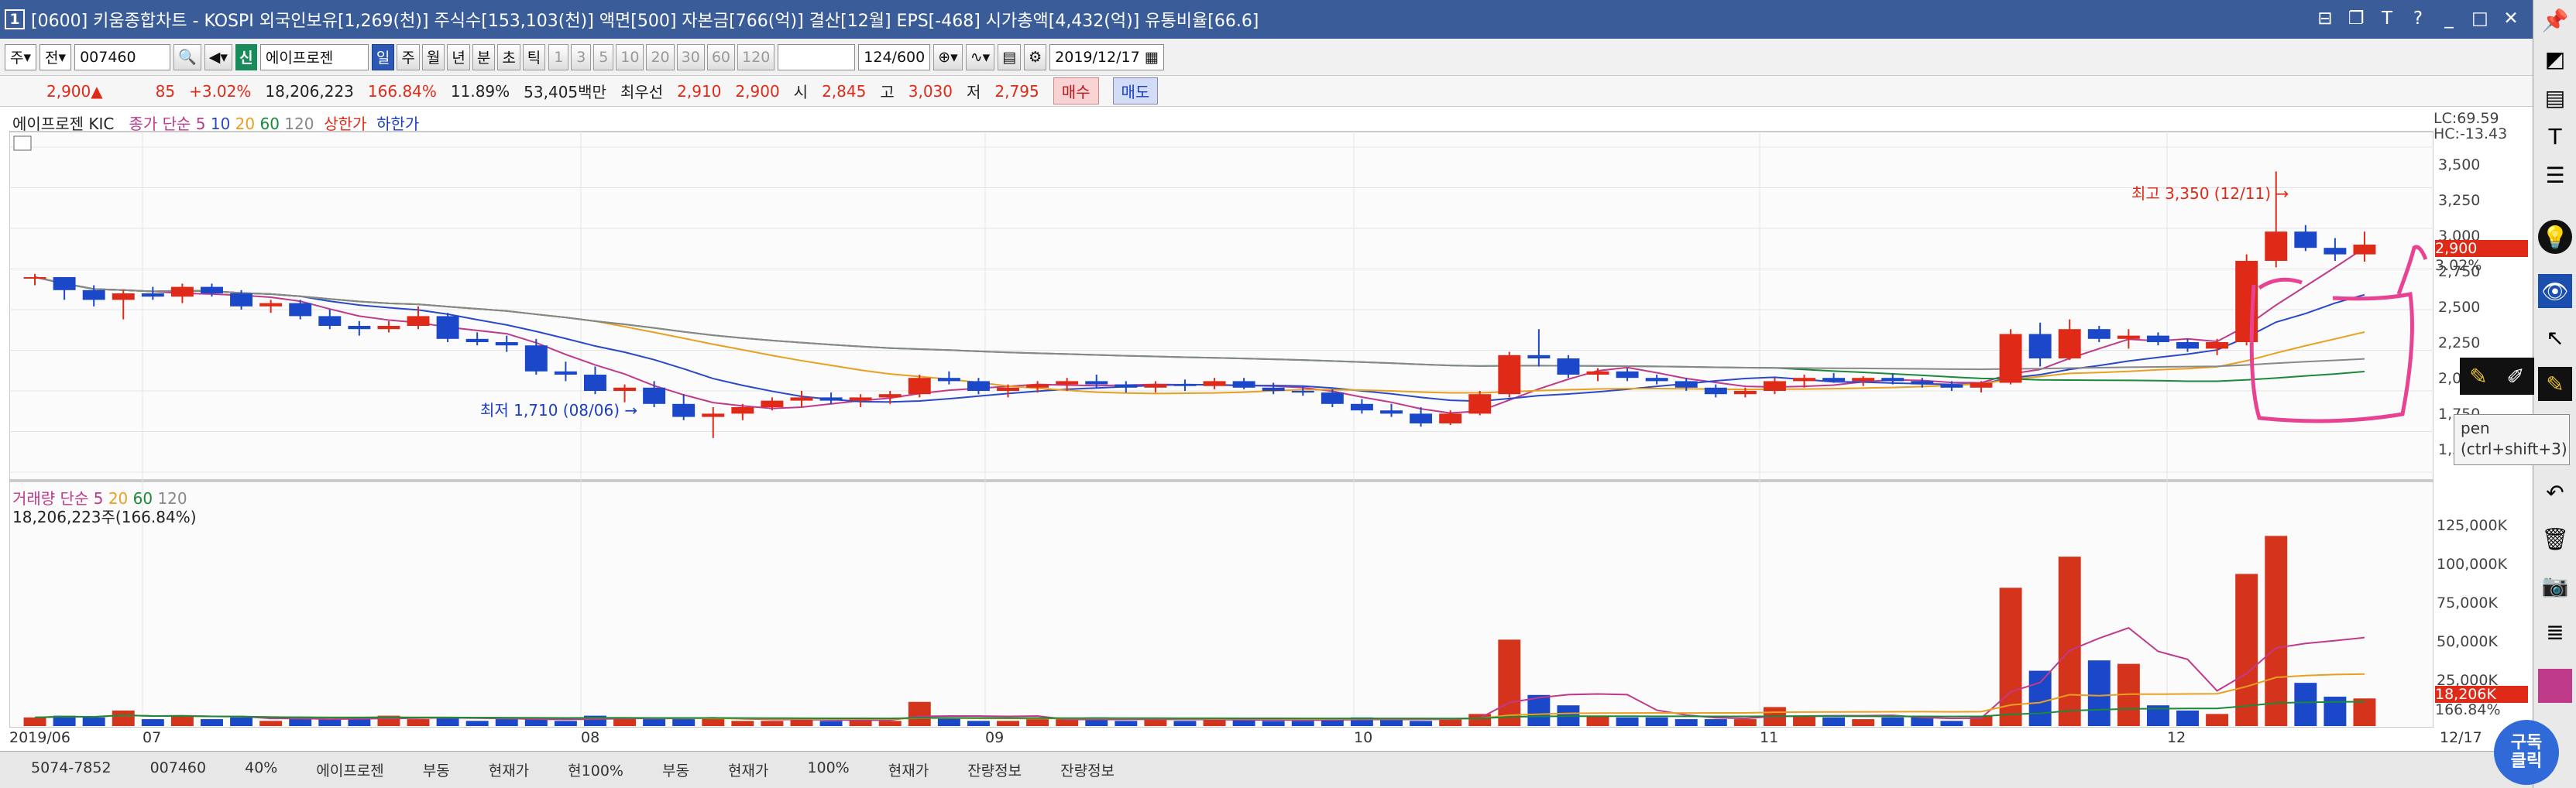 Image resolution: width=2576 pixels, height=788 pixels. I want to click on layout-icon: ⊟, so click(2325, 18).